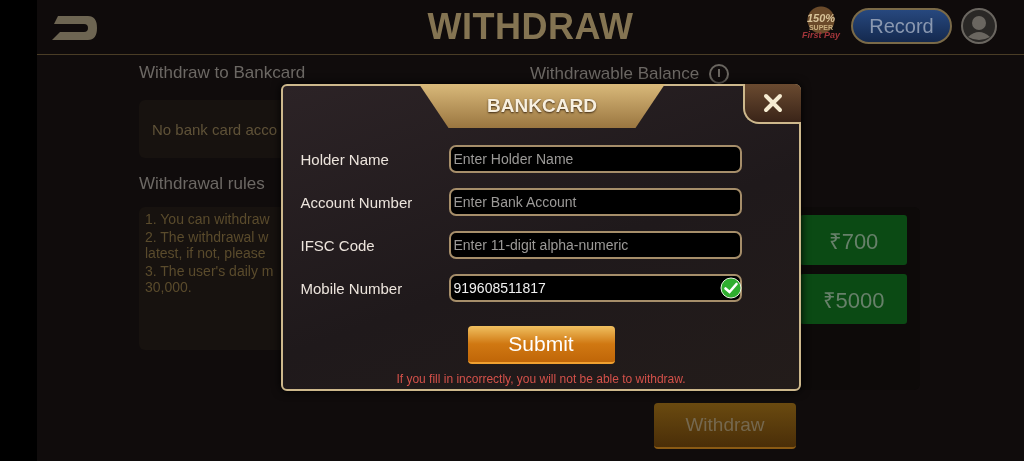 The width and height of the screenshot is (1024, 461). I want to click on rule-text: 2. The withdrawal w latest, if not, please, so click(207, 245).